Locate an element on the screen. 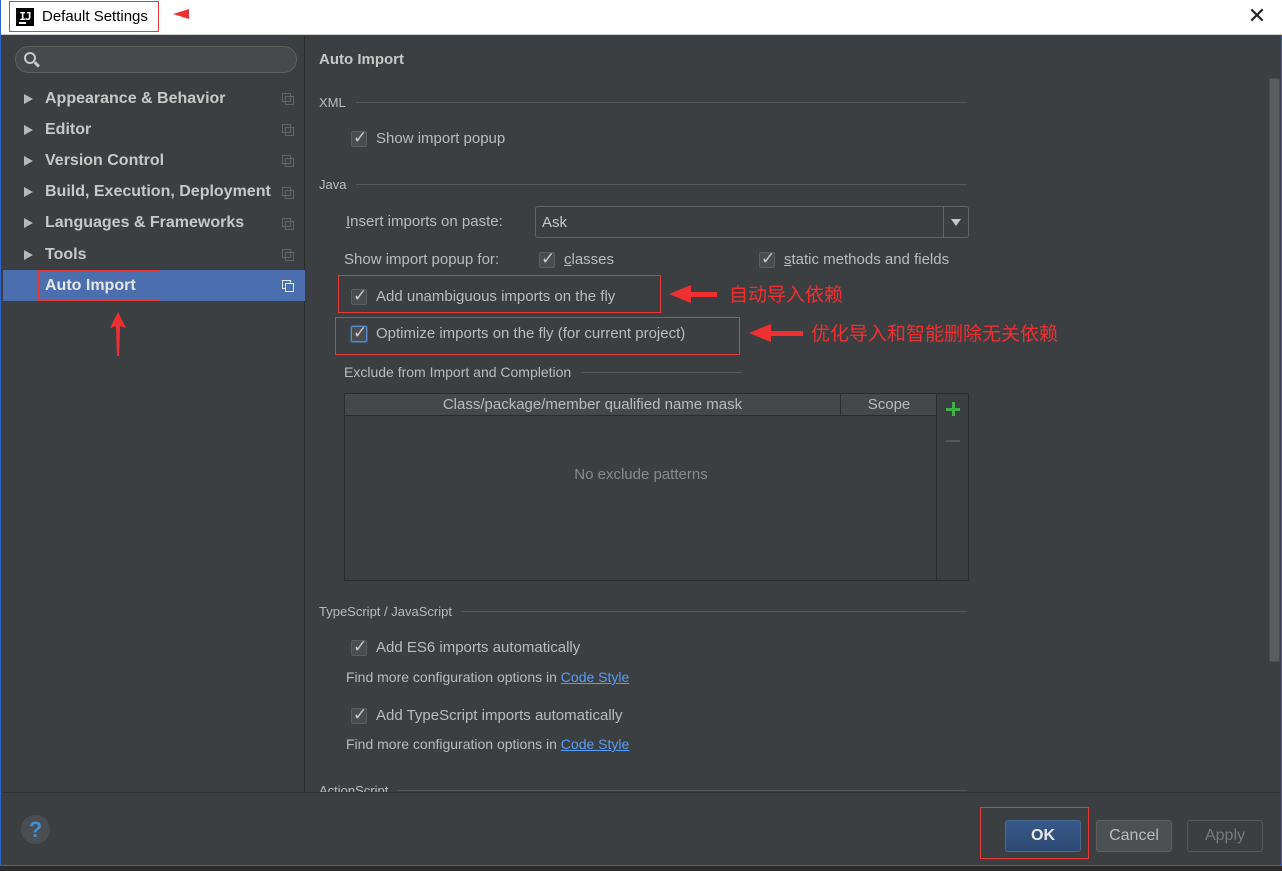  sidebar-item-auto-import: Auto Import is located at coordinates (154, 286).